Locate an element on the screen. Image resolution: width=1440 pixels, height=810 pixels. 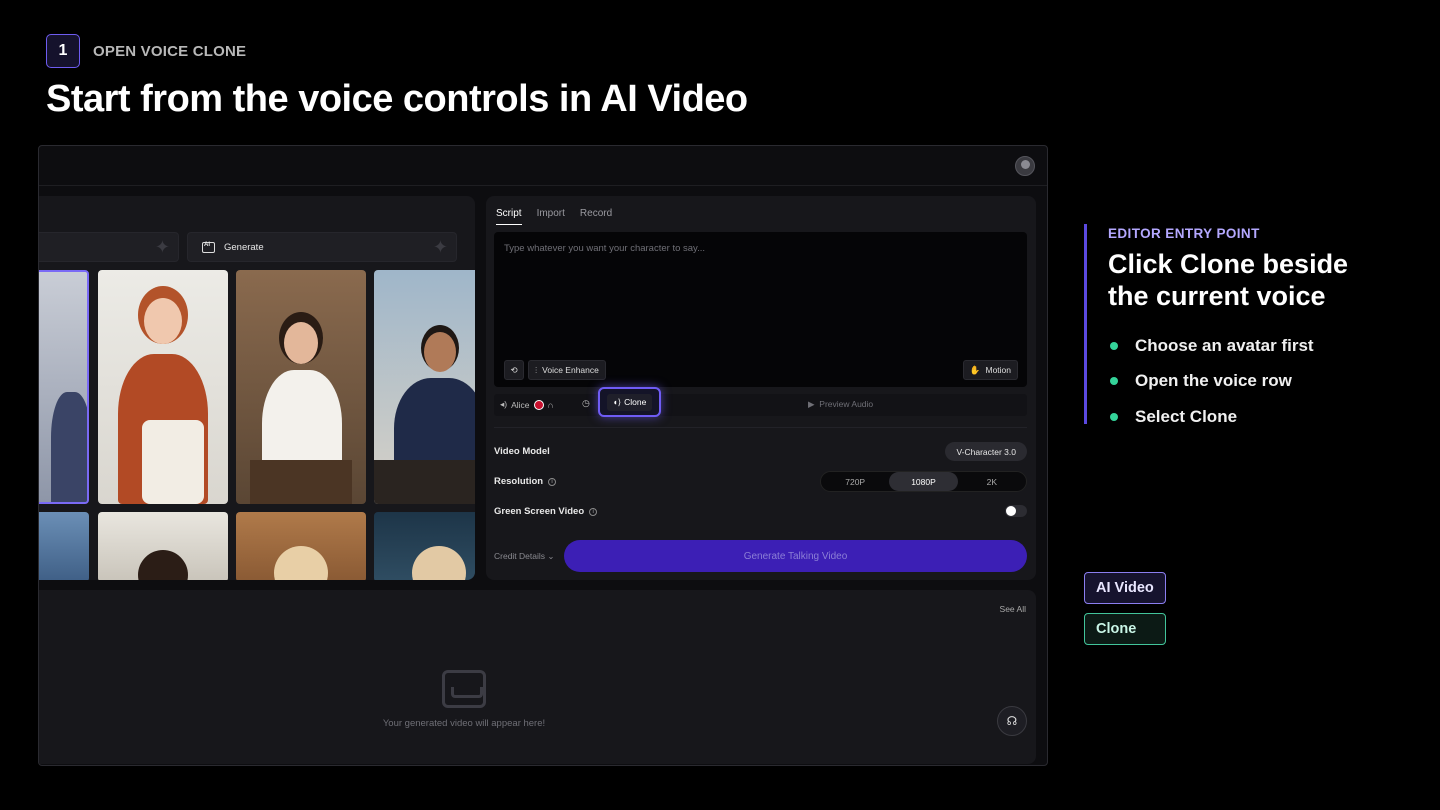
resolution-toggle: 720P 1080P 2K is located at coordinates (923, 481).